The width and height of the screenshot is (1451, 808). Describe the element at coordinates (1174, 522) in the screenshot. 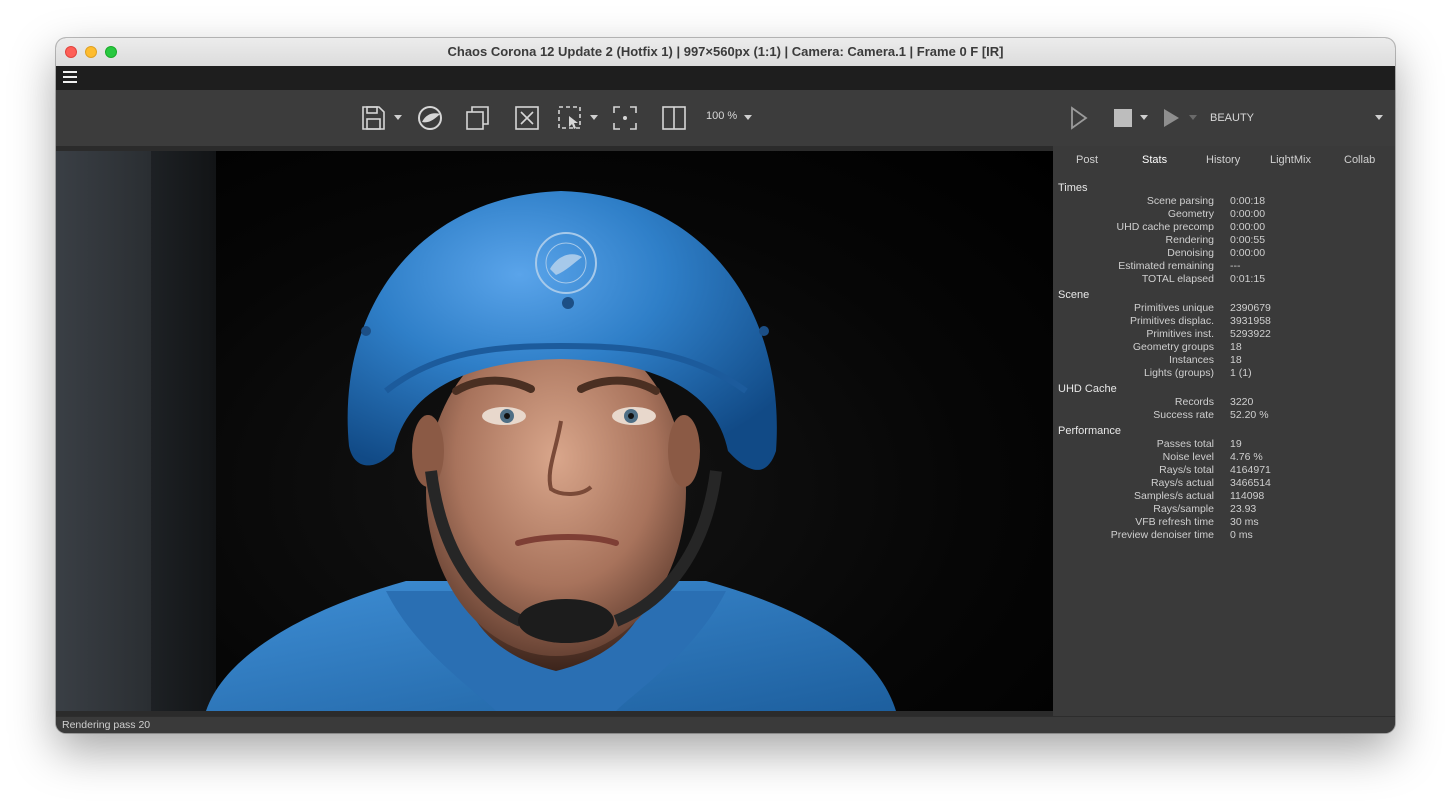

I see `stat-label: VFB refresh time` at that location.